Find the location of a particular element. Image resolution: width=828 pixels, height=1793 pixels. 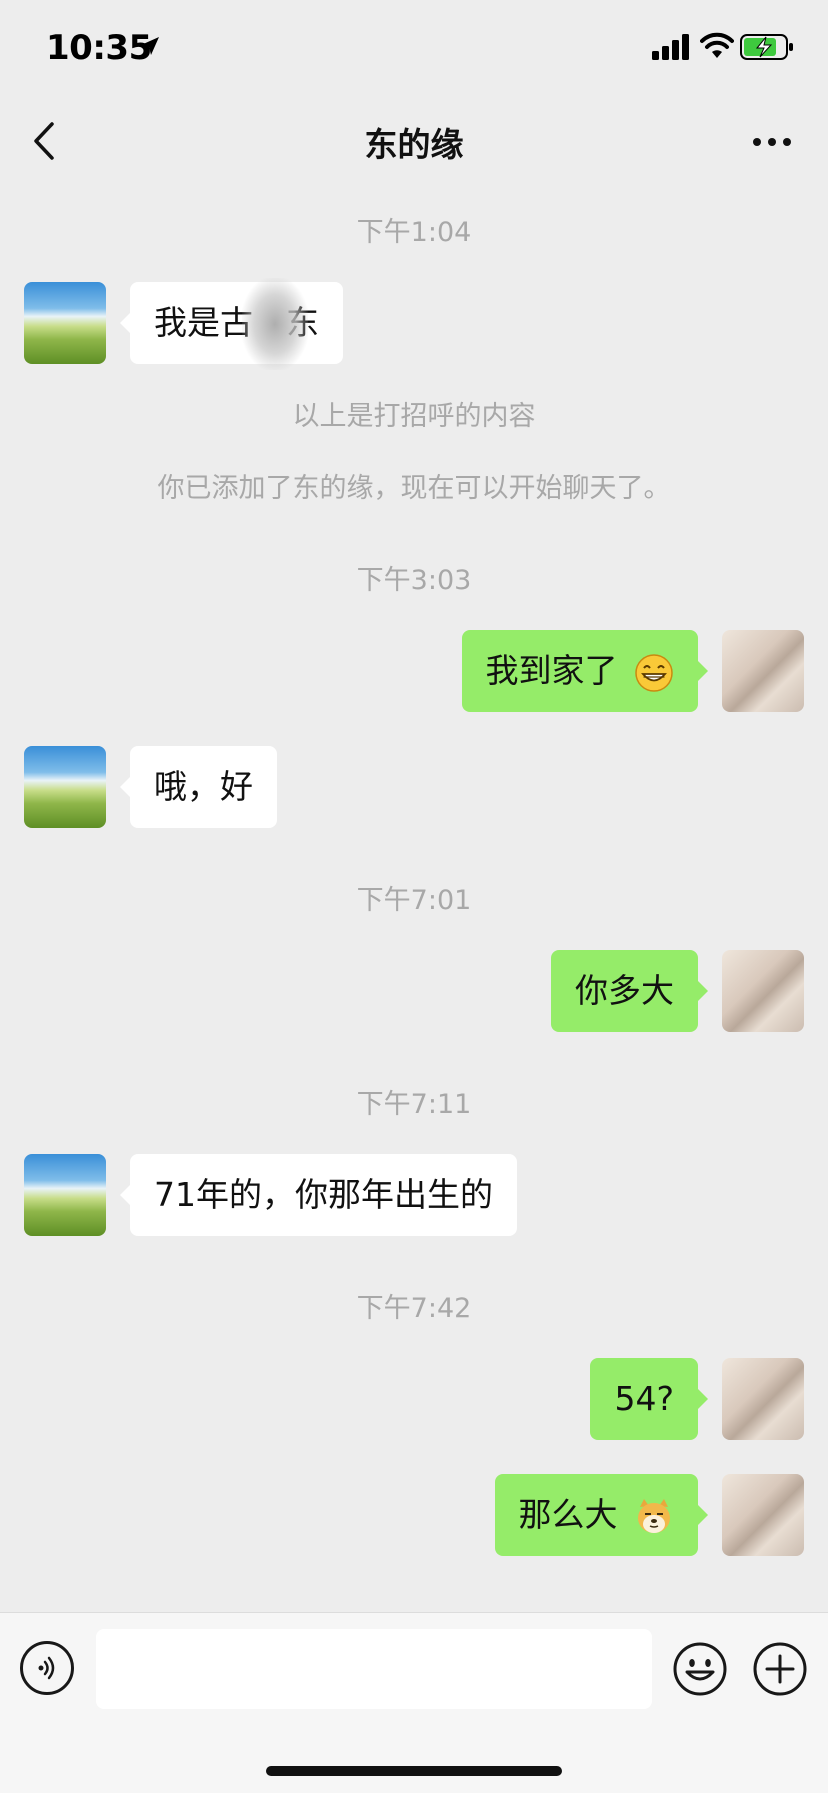

message-input is located at coordinates (374, 1669).